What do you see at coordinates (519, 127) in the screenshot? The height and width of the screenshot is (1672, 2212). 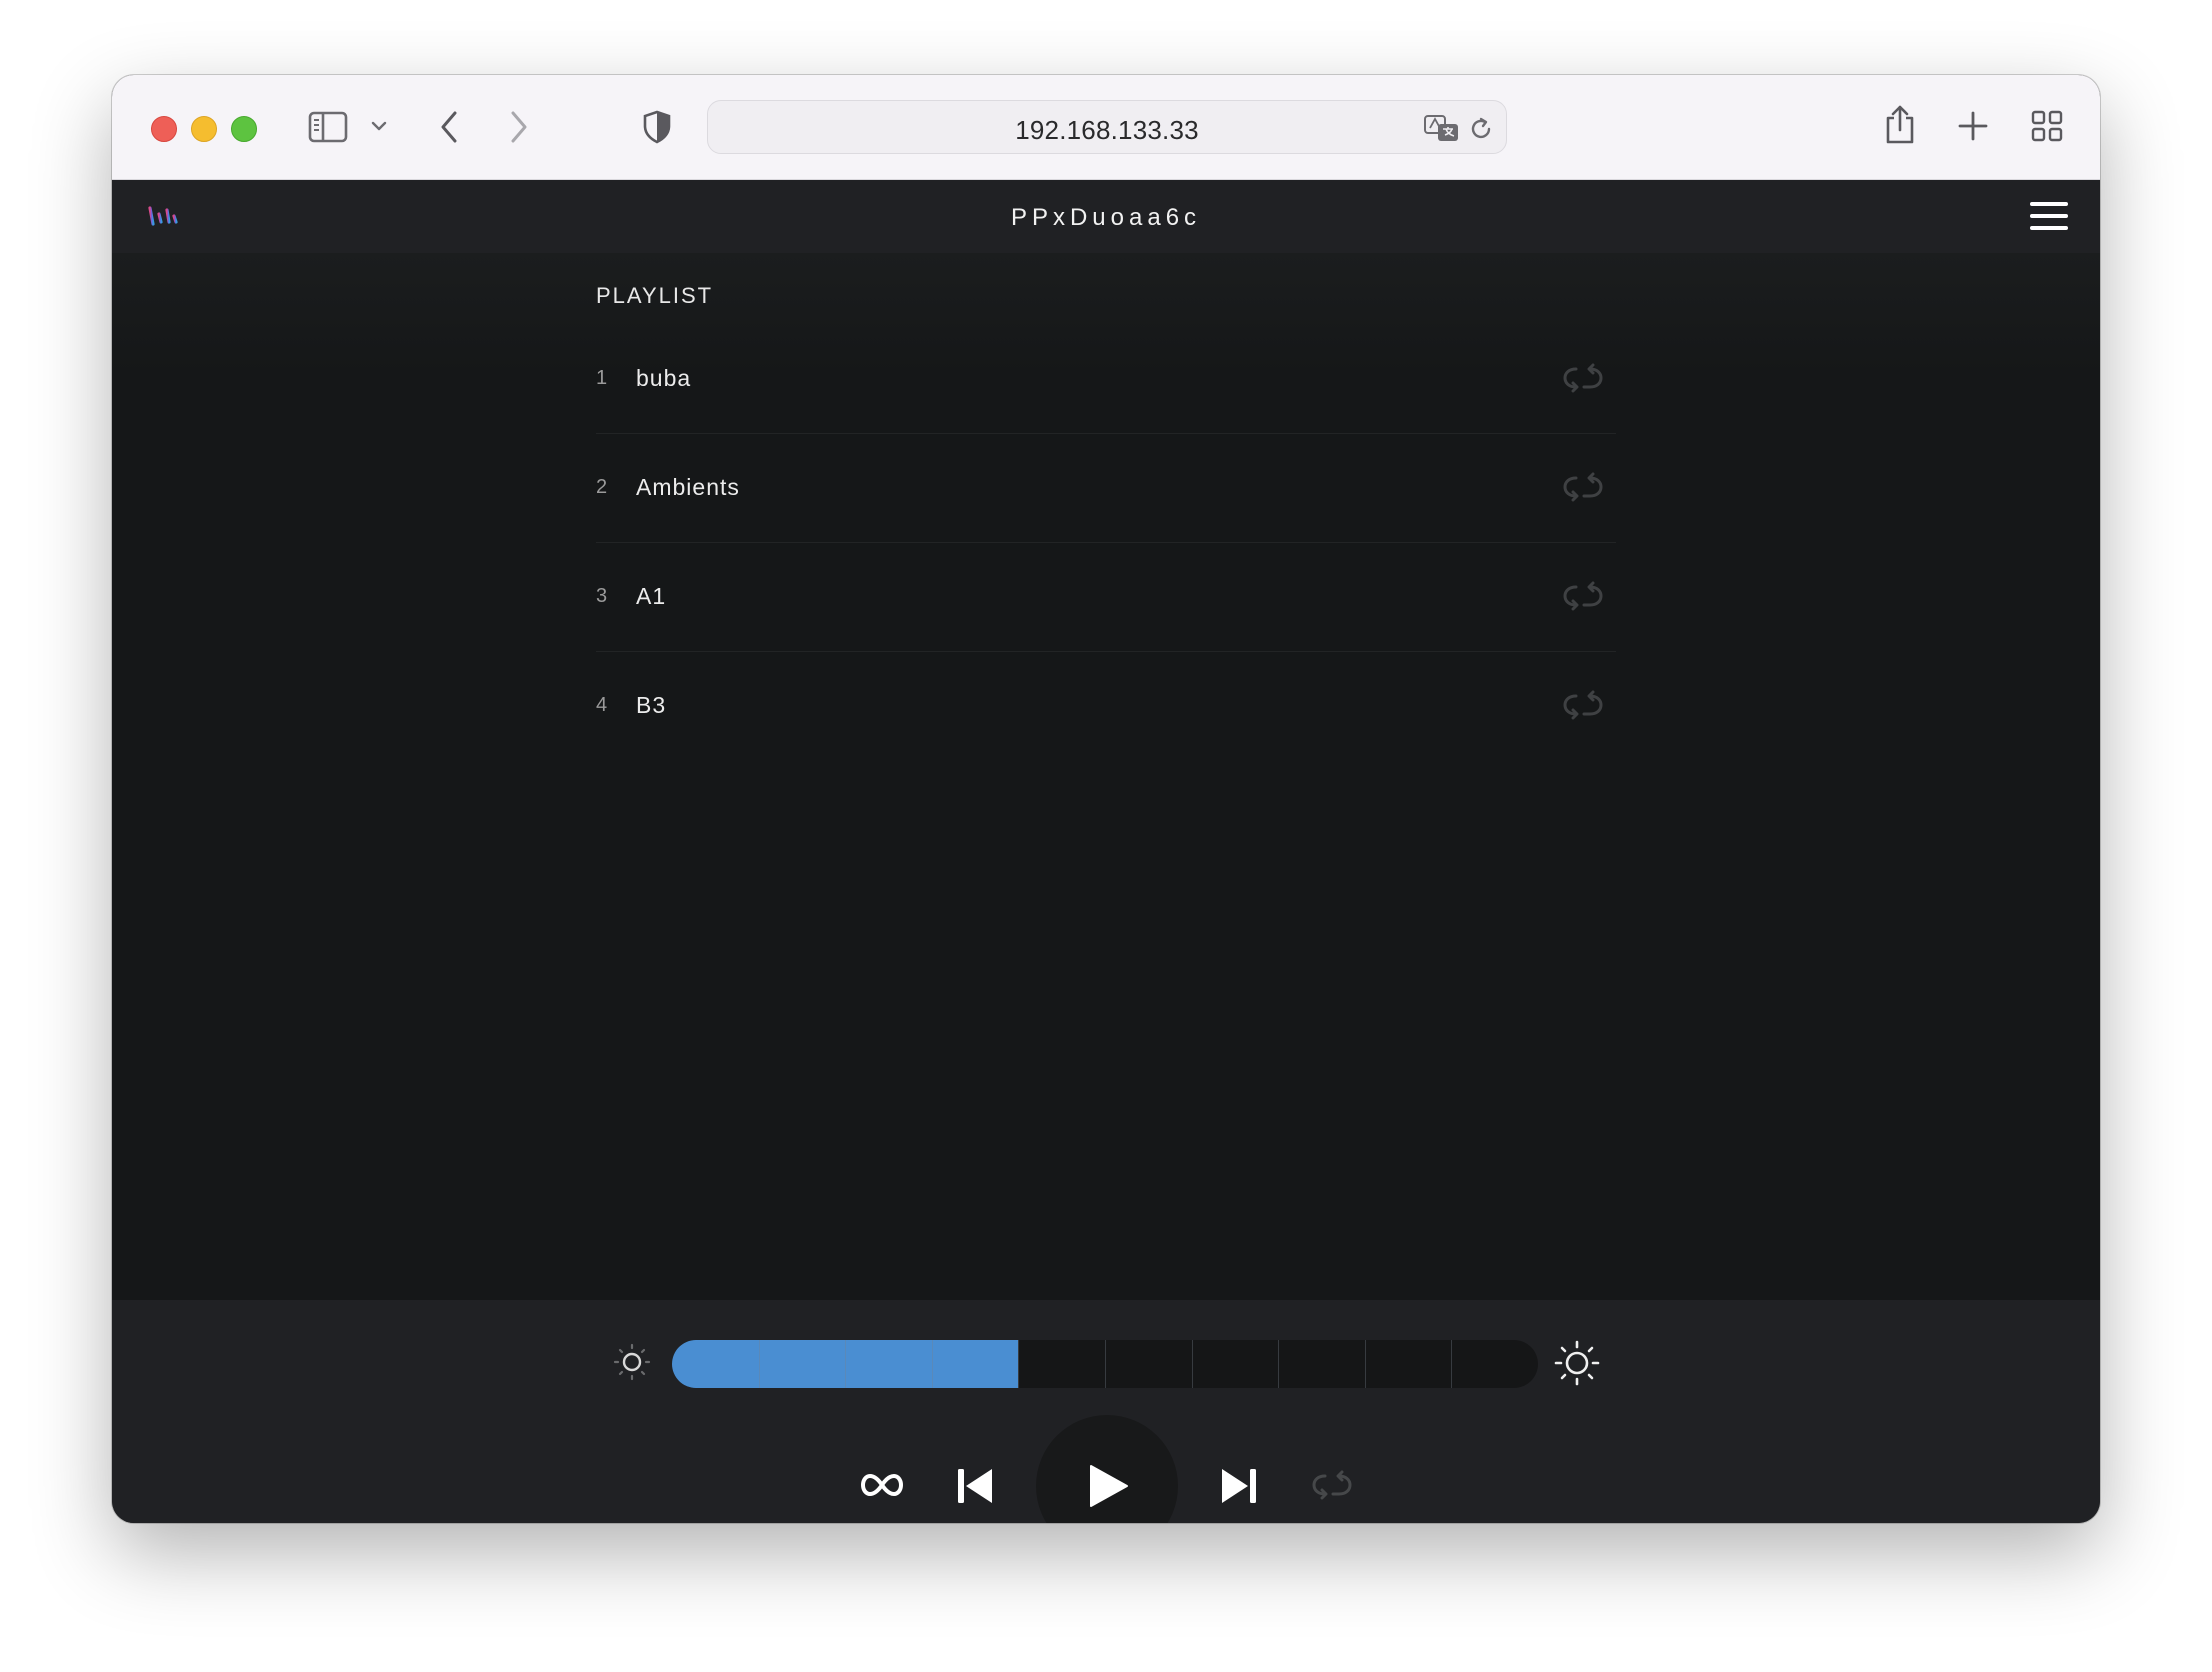 I see `forward-icon` at bounding box center [519, 127].